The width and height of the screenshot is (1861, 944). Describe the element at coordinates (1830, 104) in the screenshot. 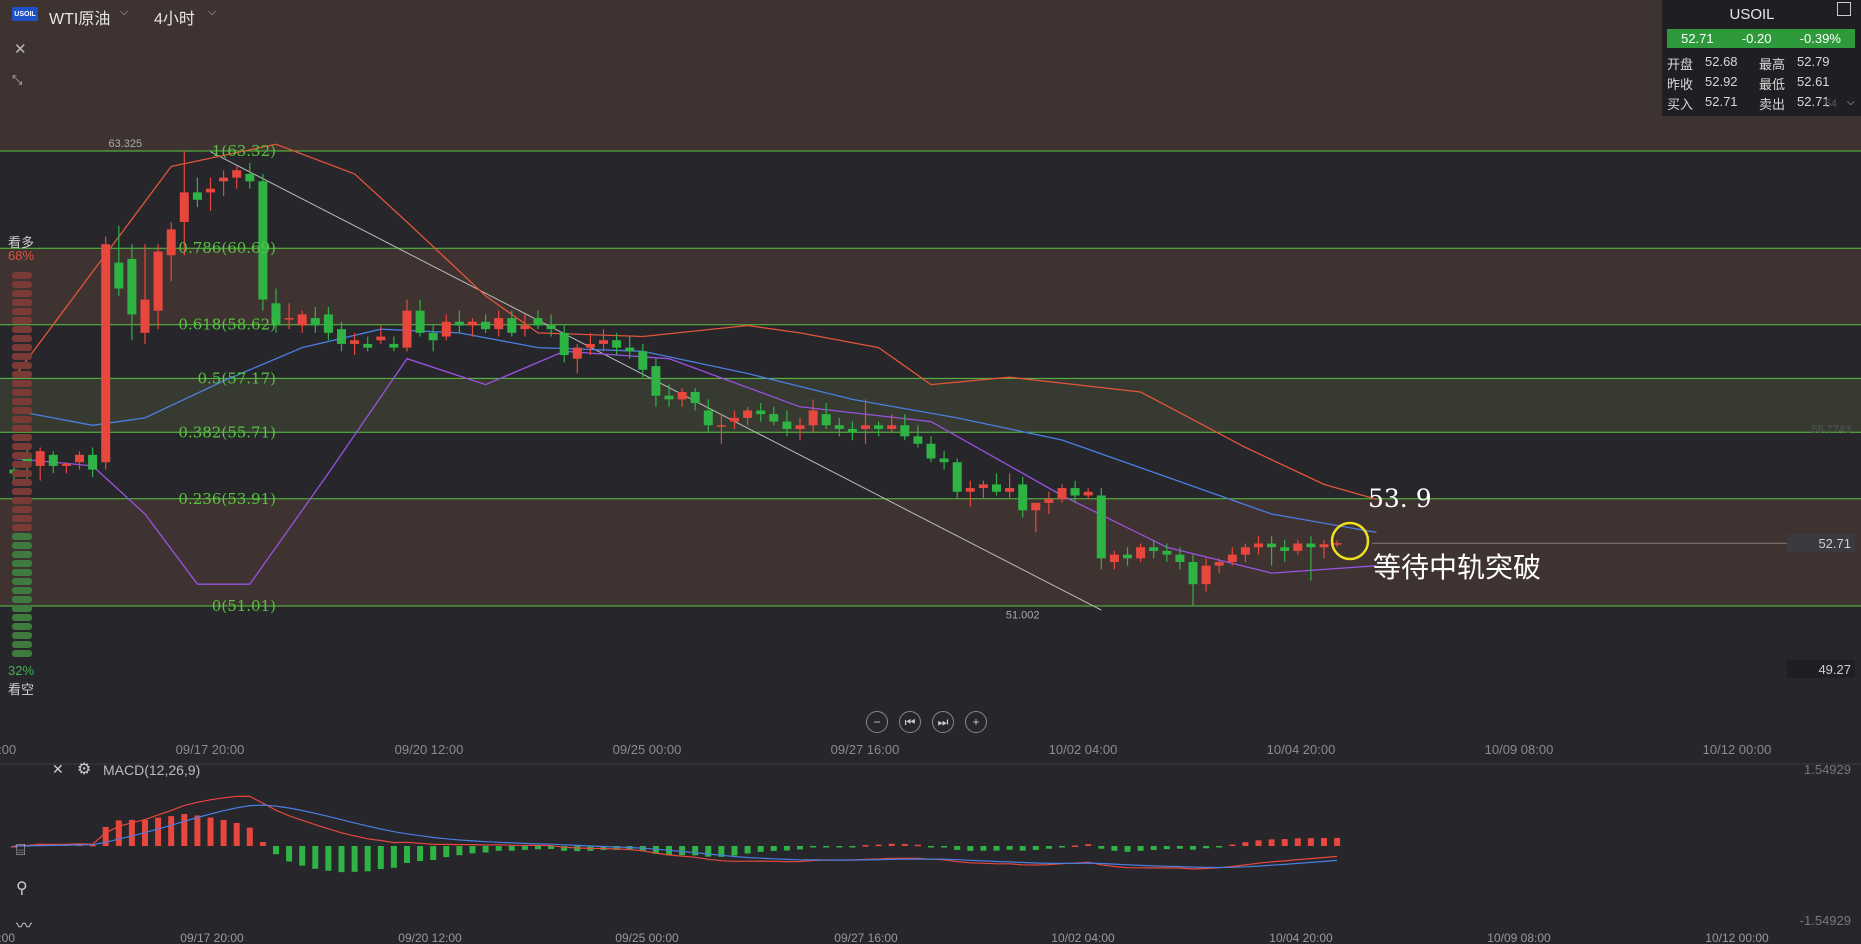

I see `faded-price-label: 54` at that location.